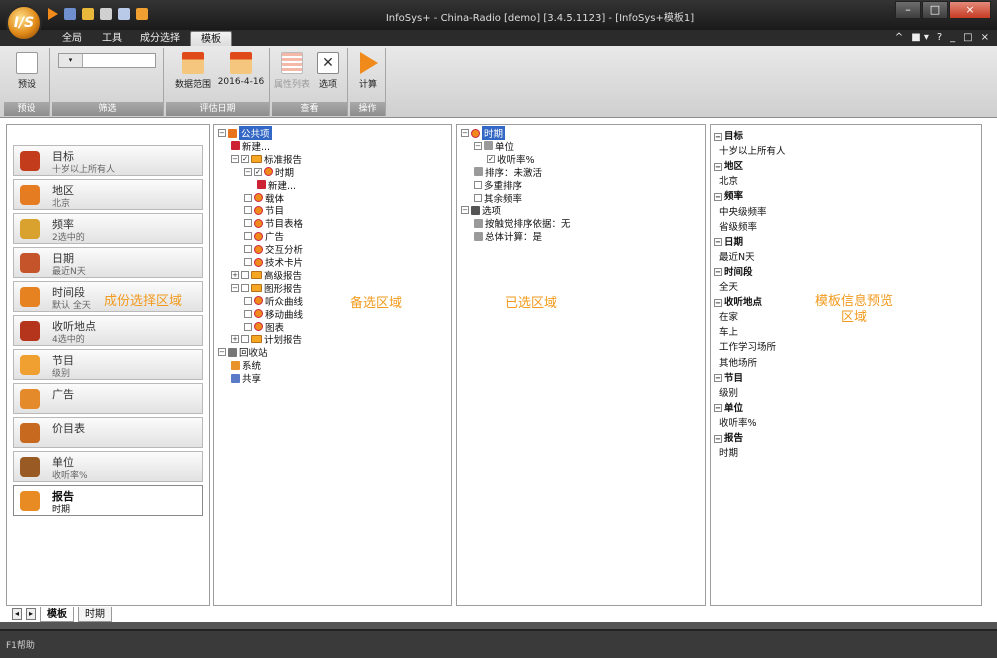  I want to click on preset-button: 预设, so click(27, 71).